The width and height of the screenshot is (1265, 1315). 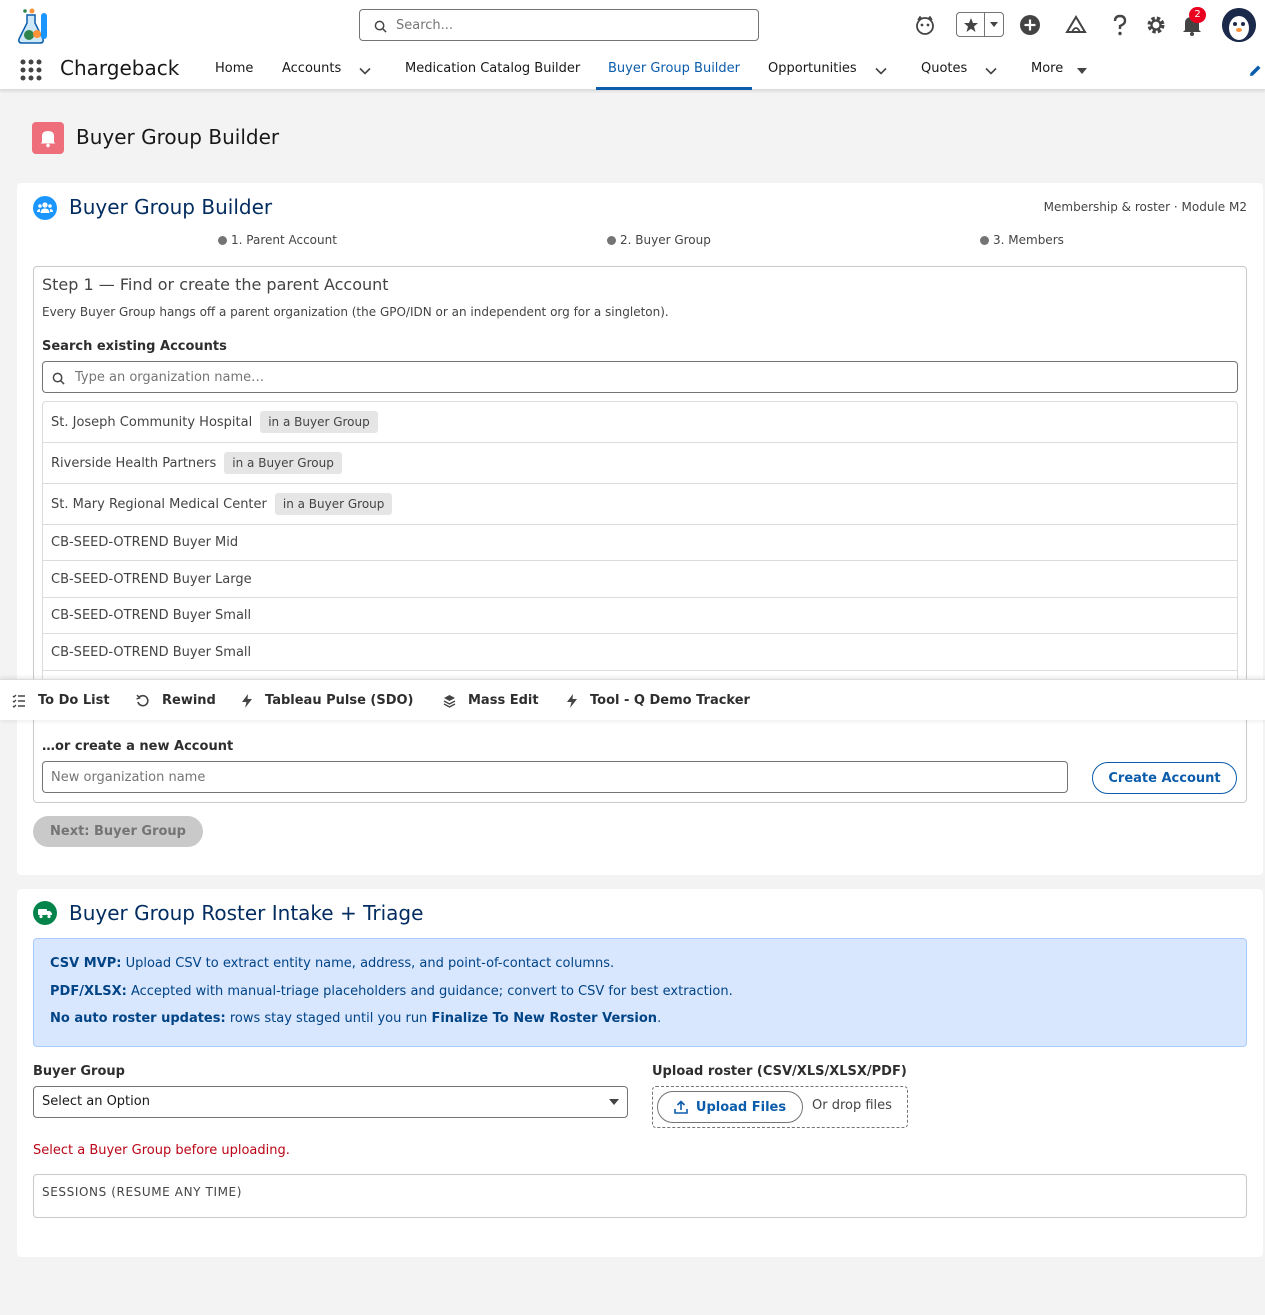 I want to click on utility-tableau-pulse: Tableau Pulse (SDO), so click(x=327, y=700).